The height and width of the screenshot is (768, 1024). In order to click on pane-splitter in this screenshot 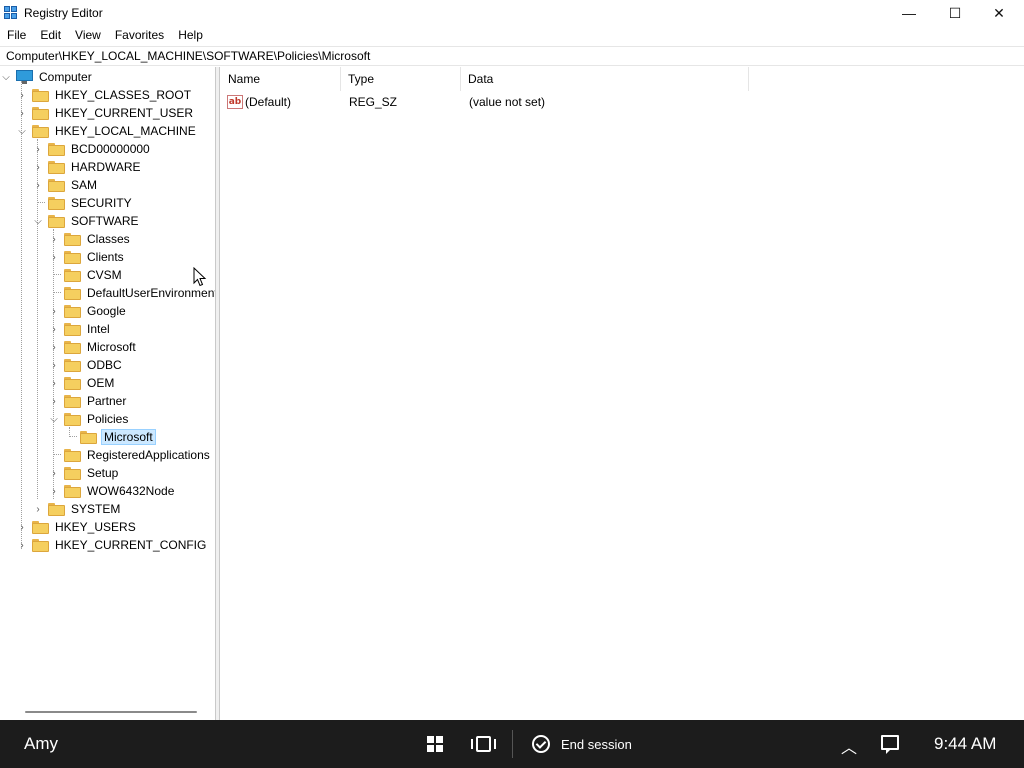, I will do `click(218, 393)`.